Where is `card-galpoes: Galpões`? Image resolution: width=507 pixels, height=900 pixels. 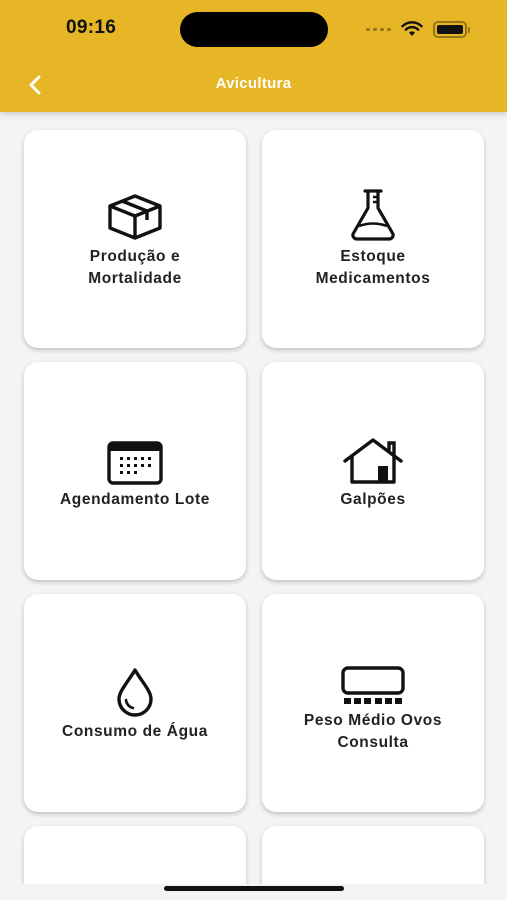 card-galpoes: Galpões is located at coordinates (373, 471).